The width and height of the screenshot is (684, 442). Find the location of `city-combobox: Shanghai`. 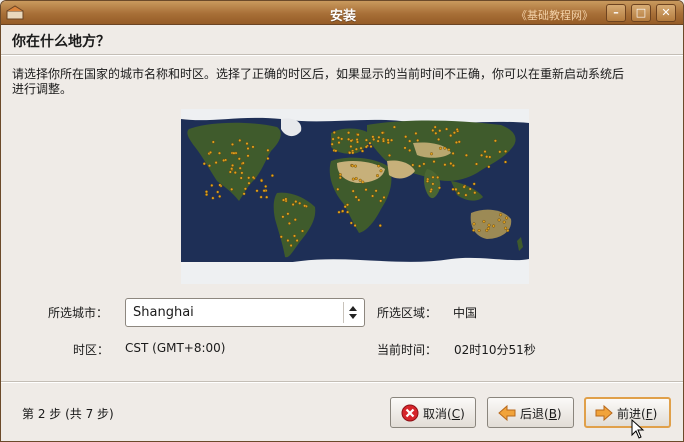

city-combobox: Shanghai is located at coordinates (245, 312).